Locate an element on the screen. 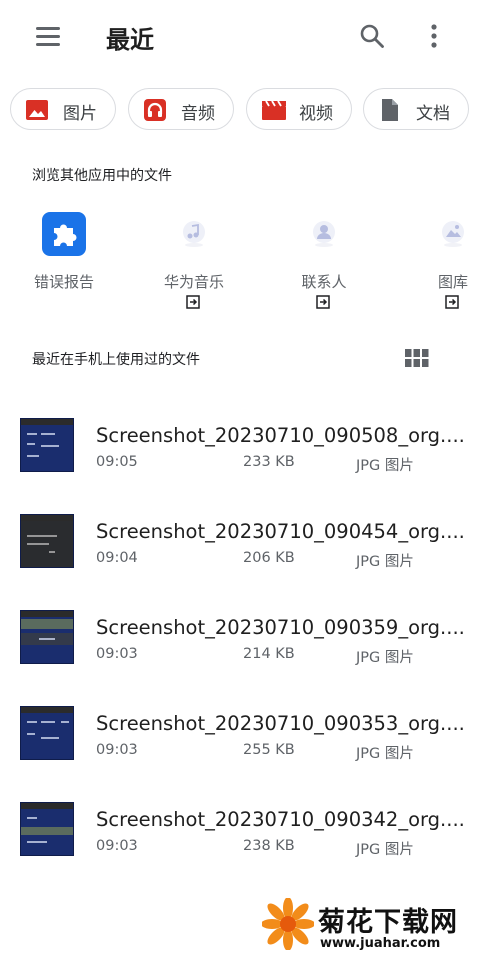 This screenshot has width=480, height=954. app-gallery: 图库 is located at coordinates (439, 263).